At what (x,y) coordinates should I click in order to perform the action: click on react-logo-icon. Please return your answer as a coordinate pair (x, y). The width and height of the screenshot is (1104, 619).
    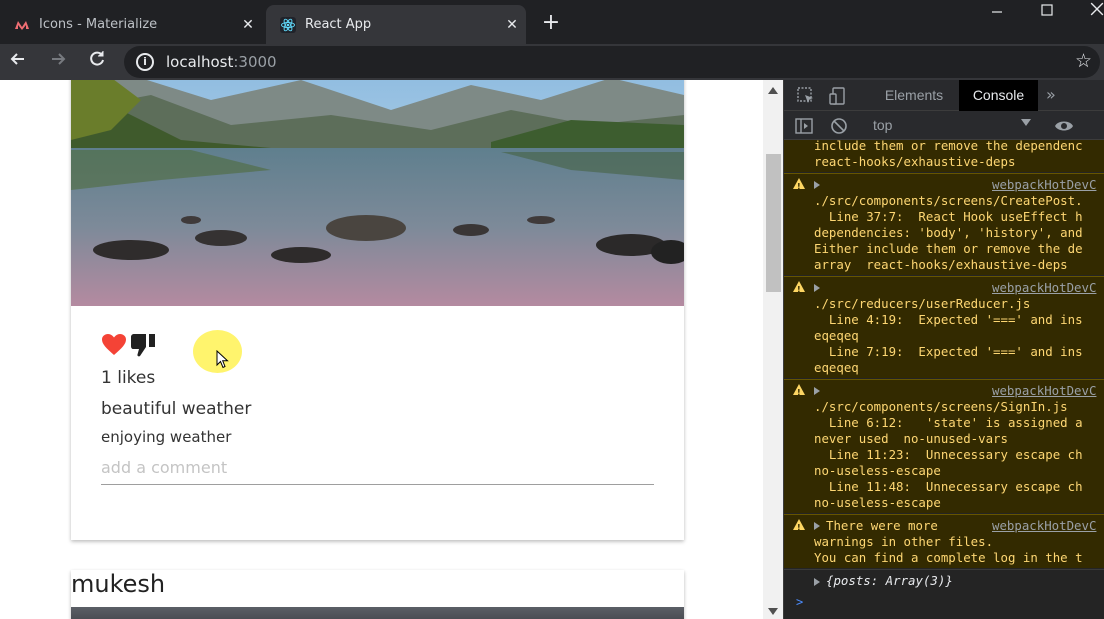
    Looking at the image, I should click on (288, 24).